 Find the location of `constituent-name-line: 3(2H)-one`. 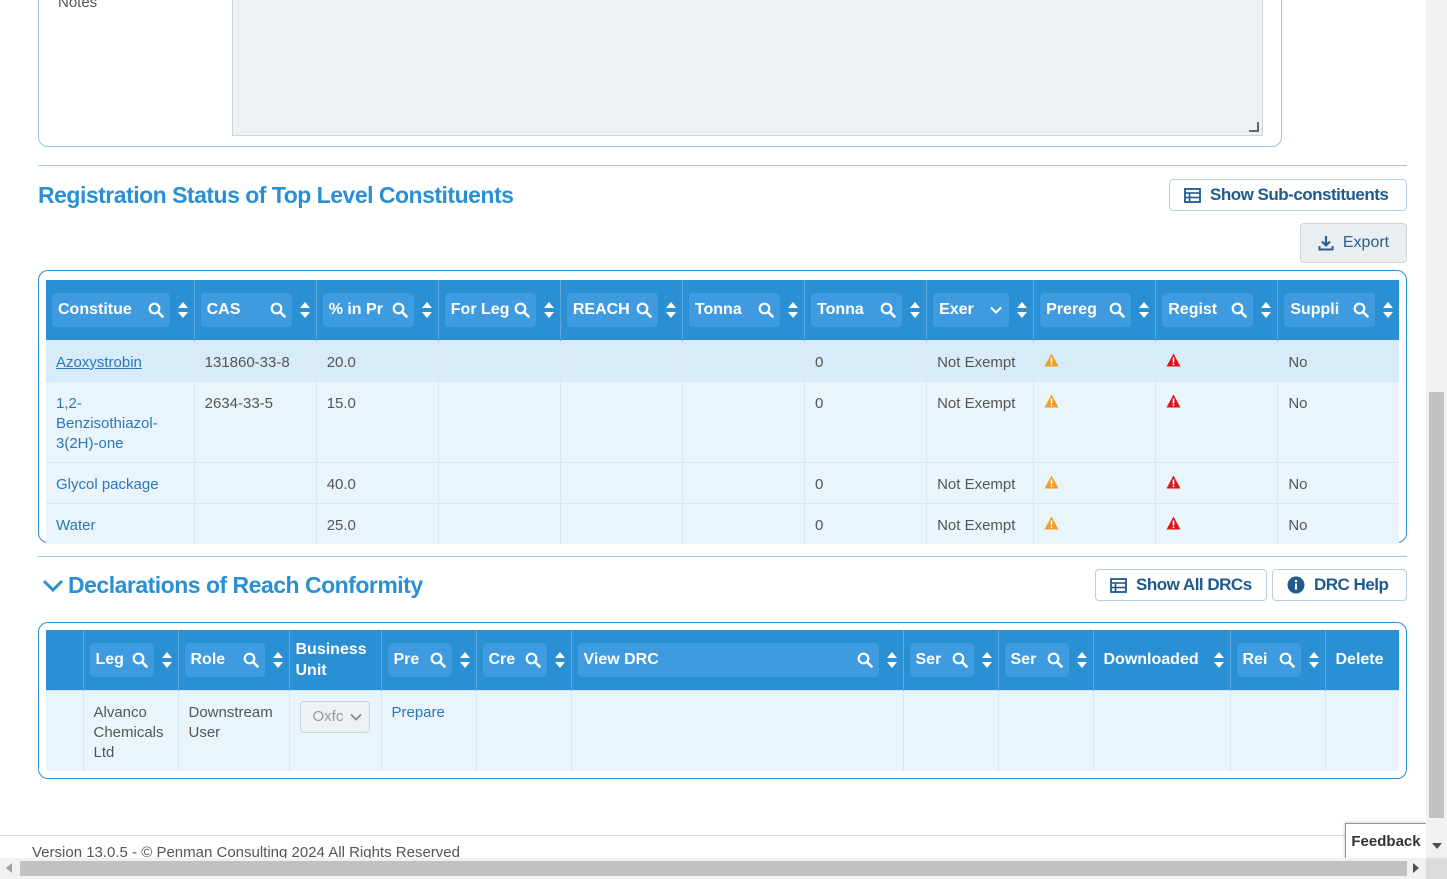

constituent-name-line: 3(2H)-one is located at coordinates (90, 443).